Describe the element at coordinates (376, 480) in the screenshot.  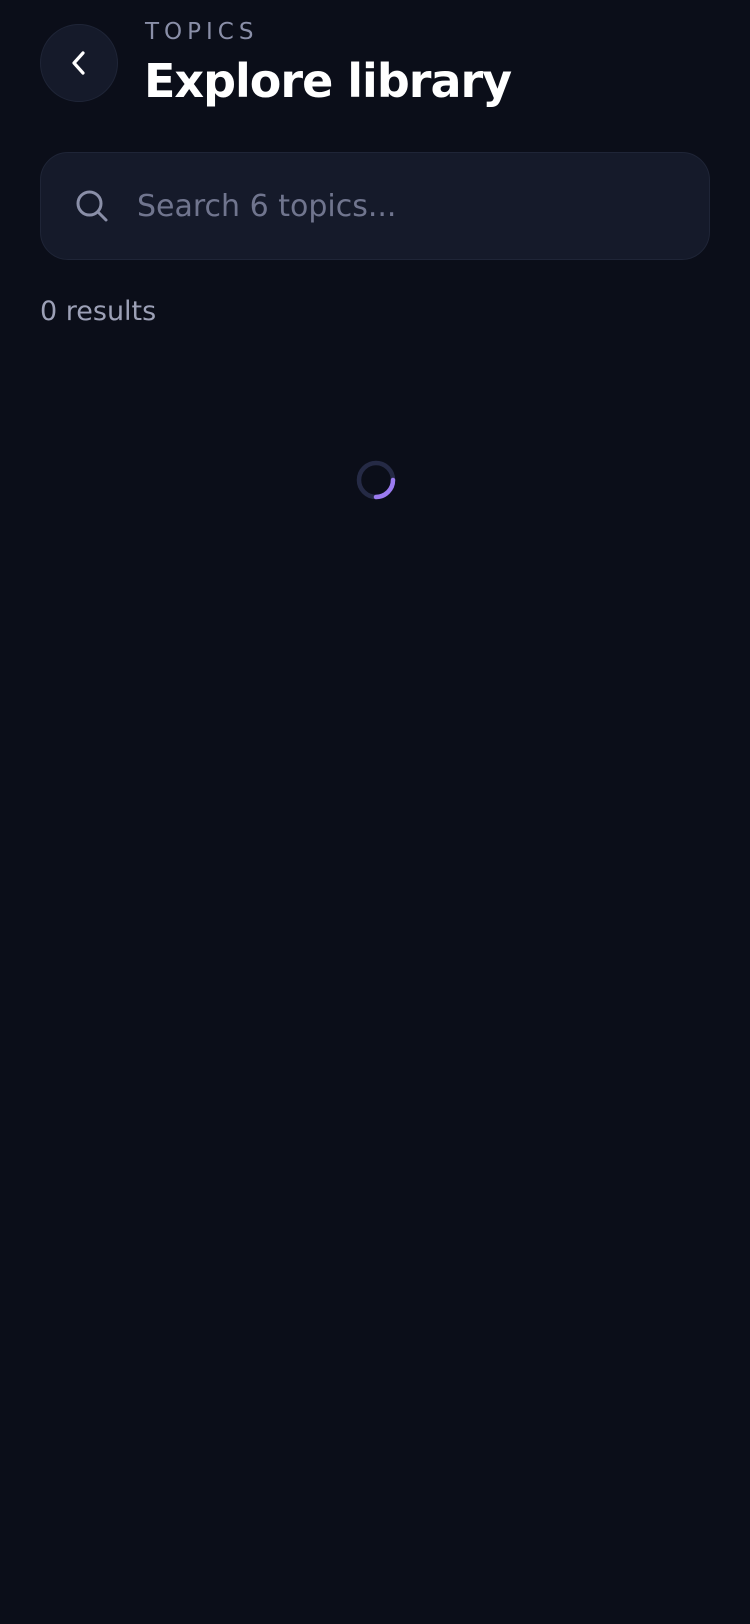
I see `loading-spinner-icon` at that location.